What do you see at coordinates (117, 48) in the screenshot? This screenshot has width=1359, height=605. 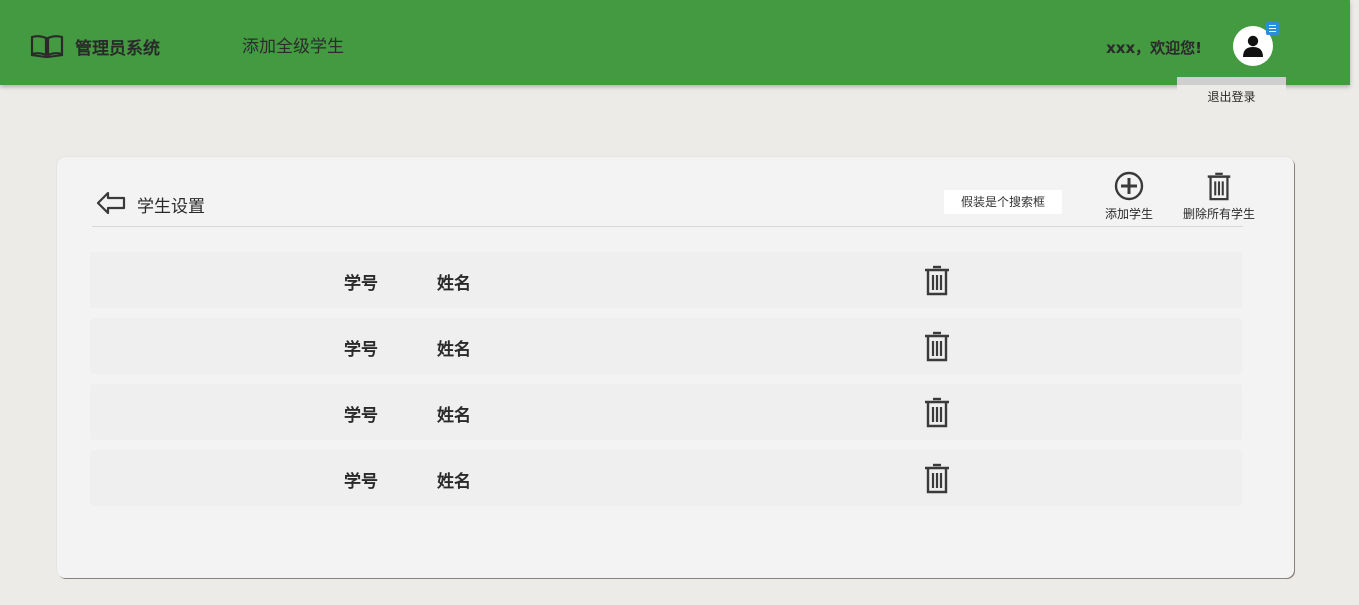 I see `app-title: 管理员系统` at bounding box center [117, 48].